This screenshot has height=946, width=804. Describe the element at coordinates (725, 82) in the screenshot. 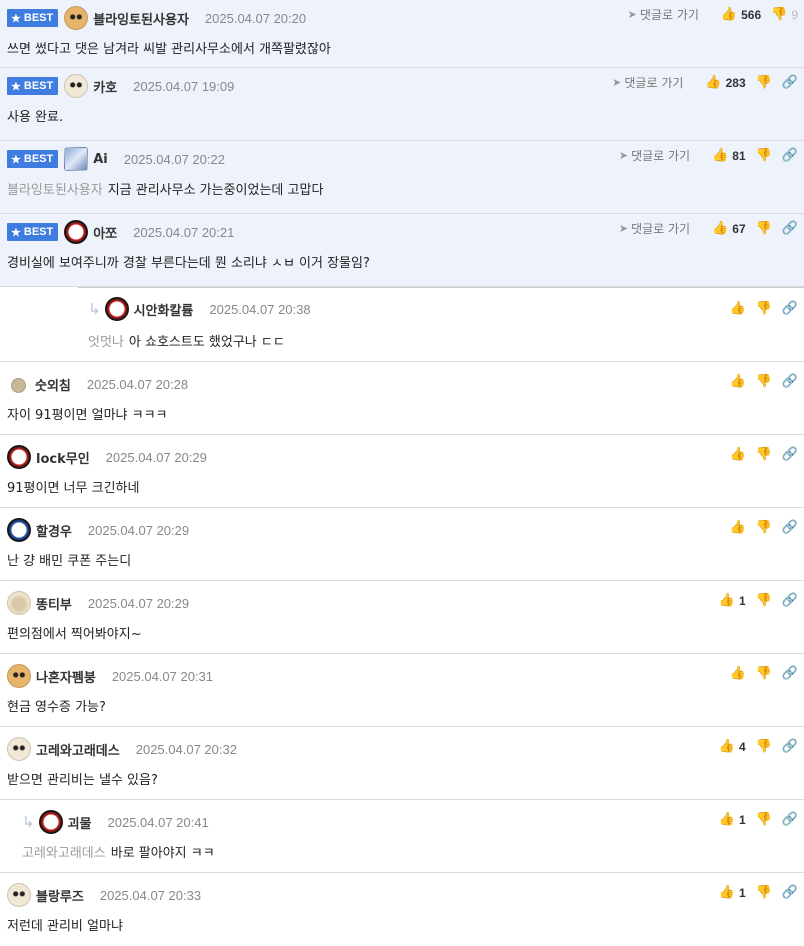

I see `upvote-button: 👍 283` at that location.